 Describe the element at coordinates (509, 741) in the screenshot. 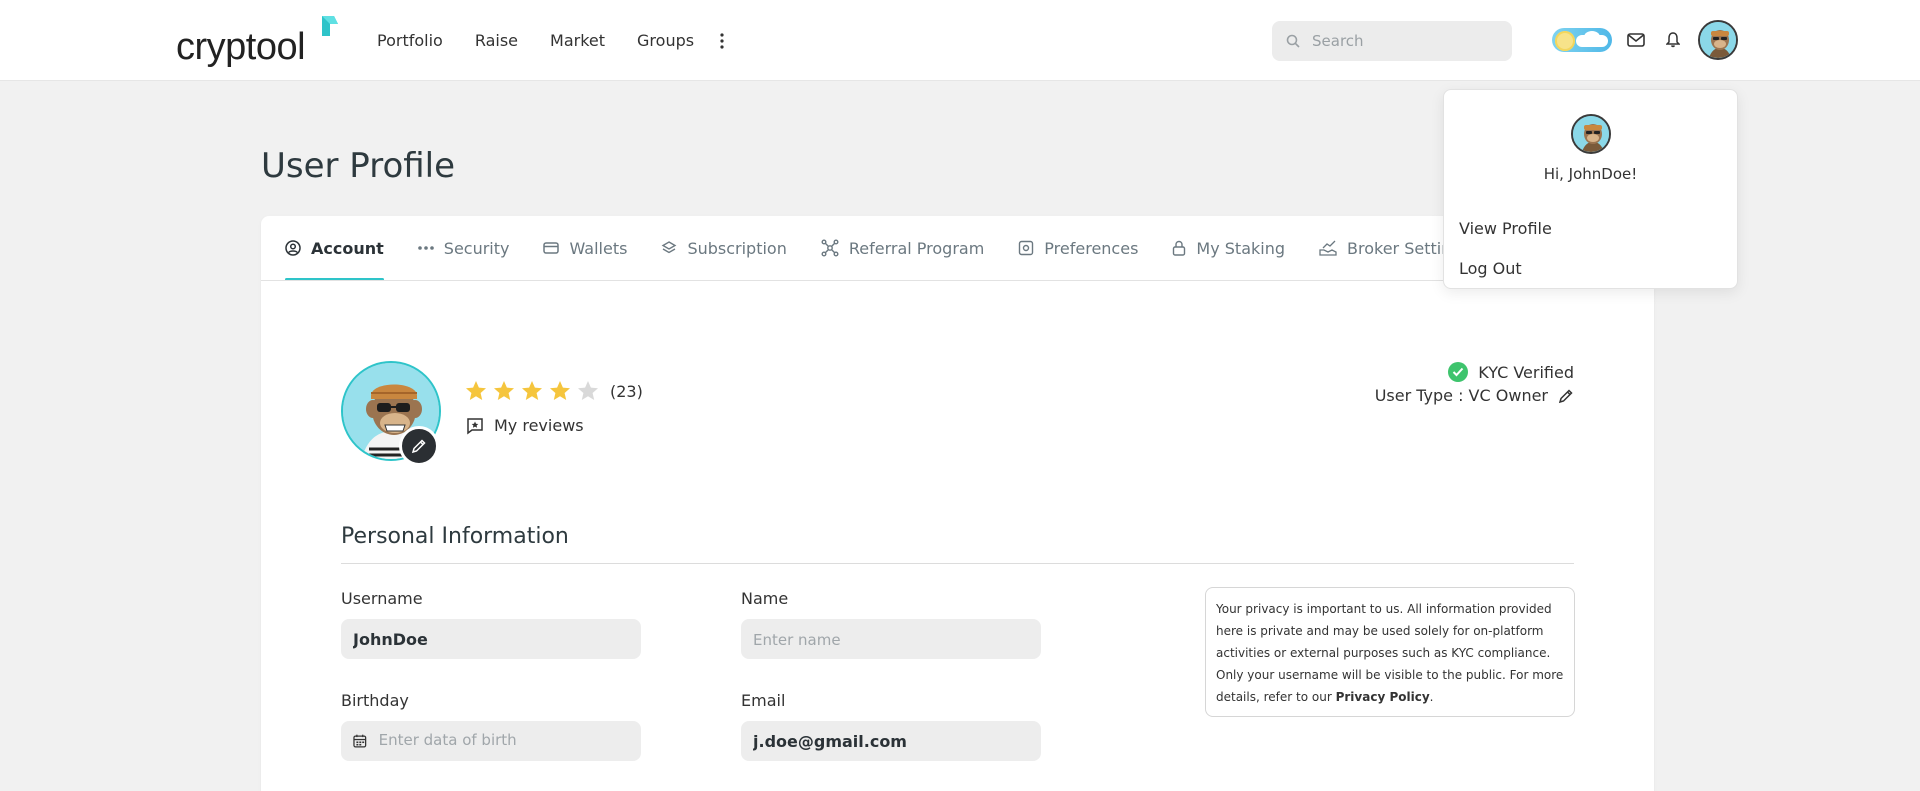

I see `birthday-input` at that location.